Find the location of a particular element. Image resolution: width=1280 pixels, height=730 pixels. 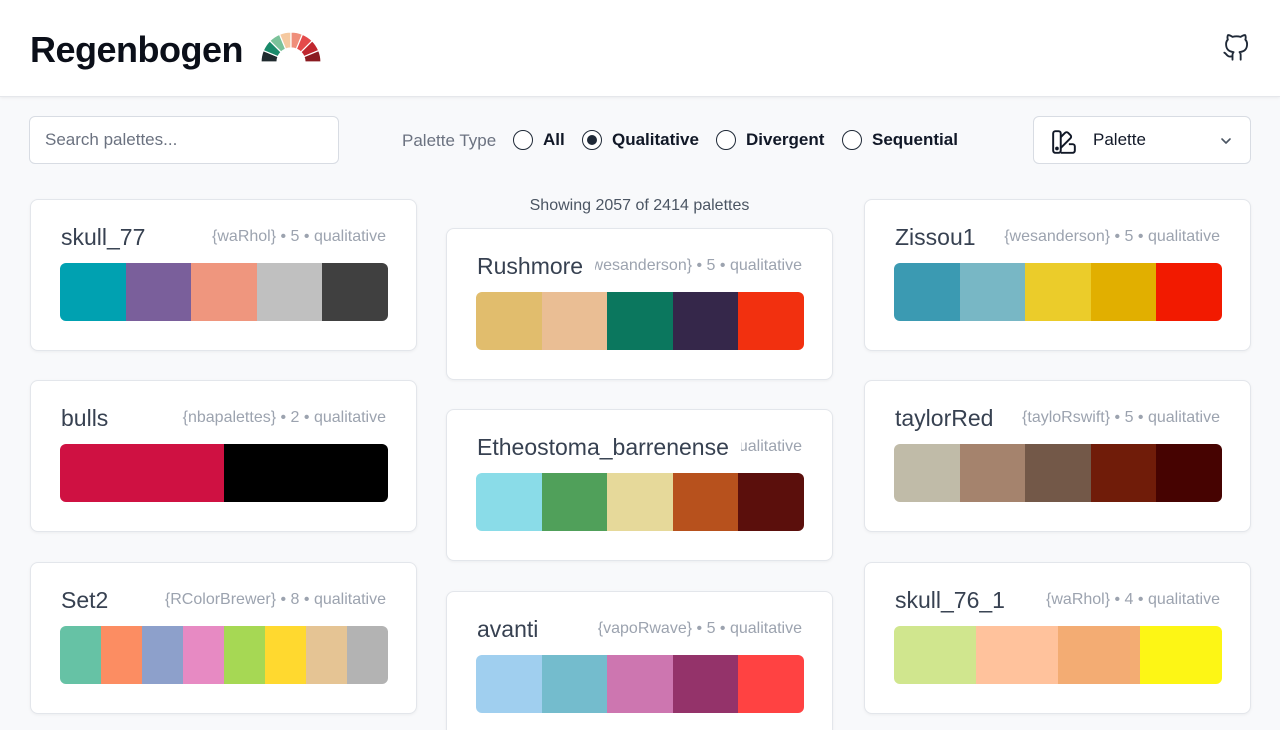

palette-card: bulls {nbapalettes} • 2 • qualitative is located at coordinates (223, 456).